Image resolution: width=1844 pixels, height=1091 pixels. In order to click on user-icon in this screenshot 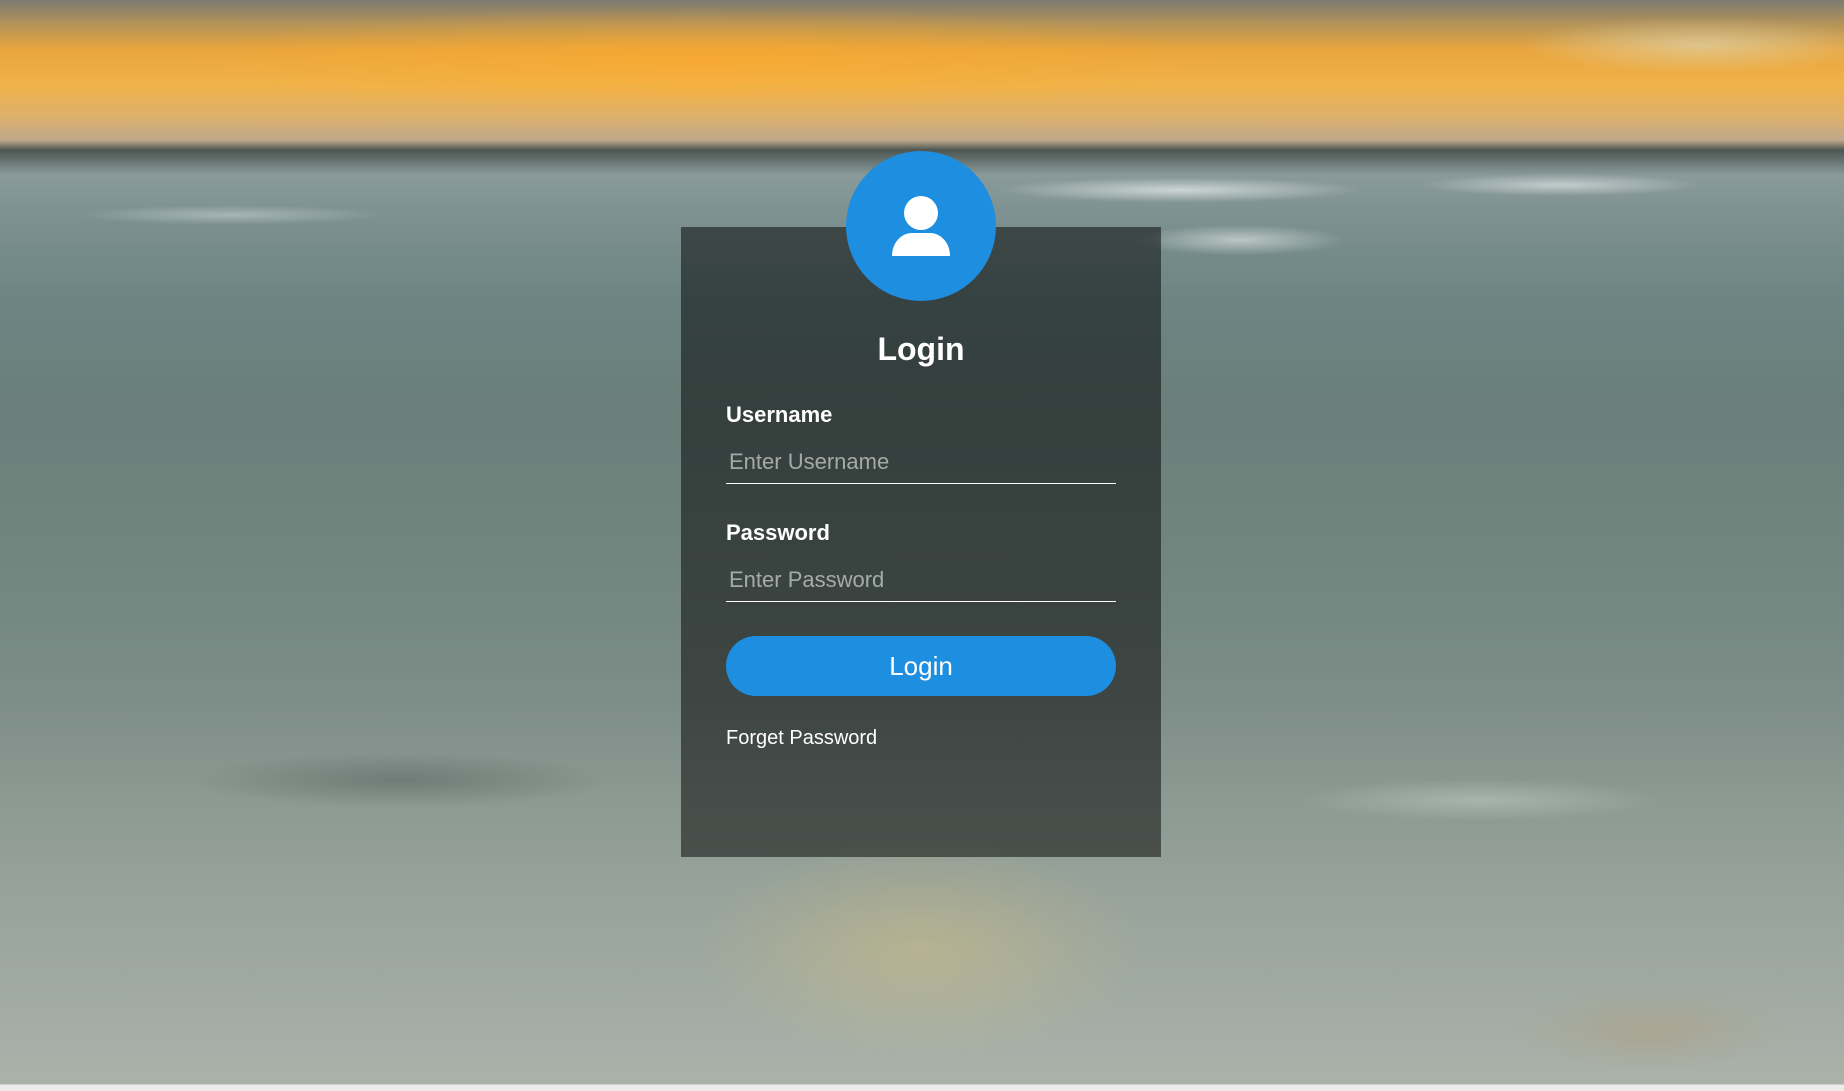, I will do `click(921, 226)`.